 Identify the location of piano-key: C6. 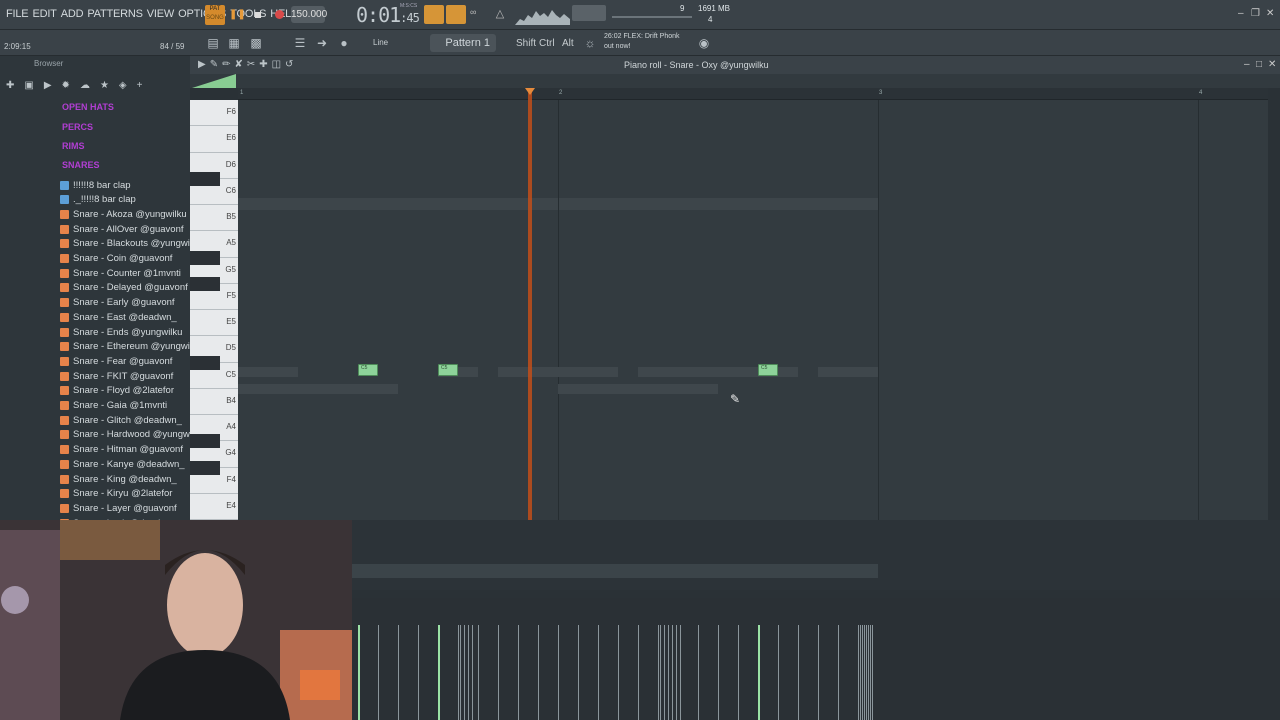
(214, 192).